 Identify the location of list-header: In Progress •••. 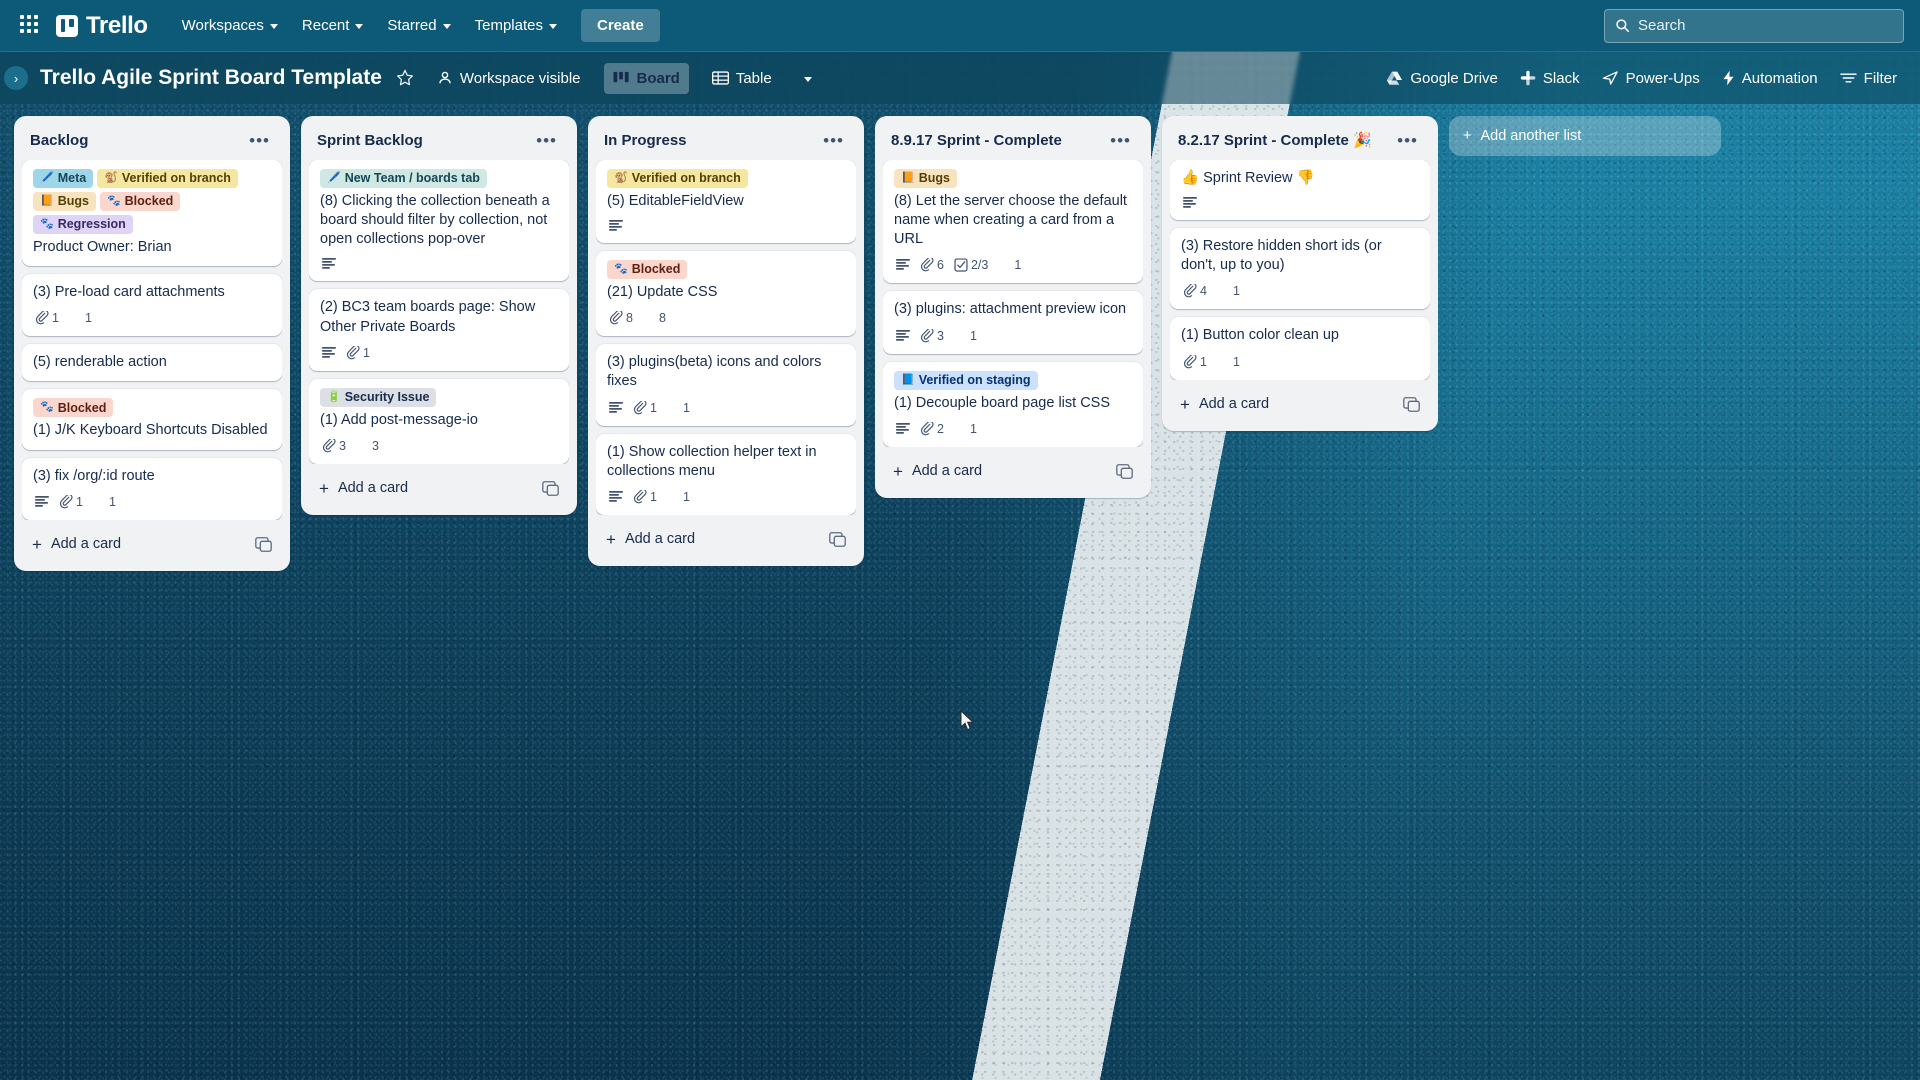
(726, 142).